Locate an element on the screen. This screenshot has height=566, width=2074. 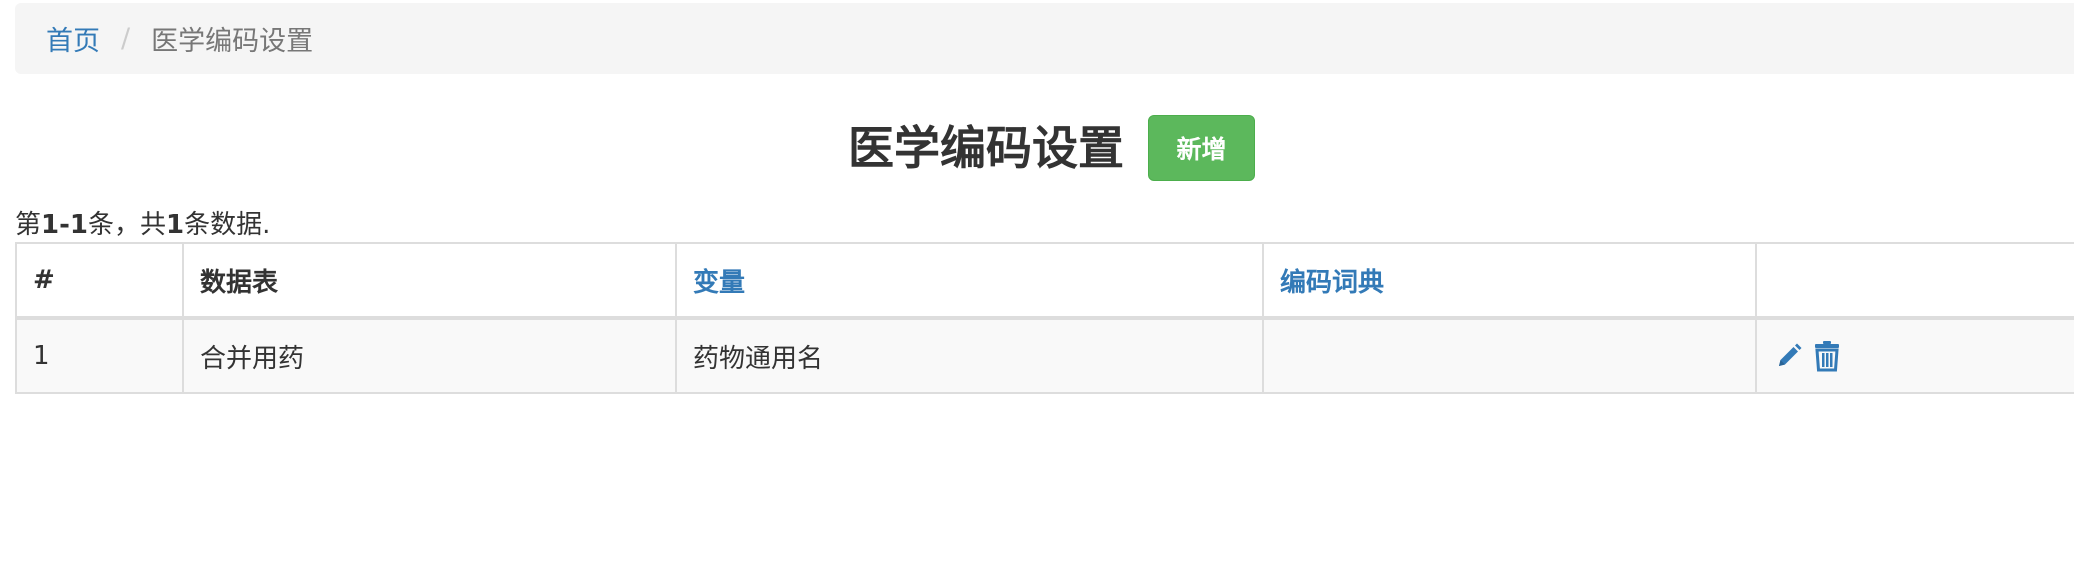
summary-middle: 条，共 is located at coordinates (127, 225).